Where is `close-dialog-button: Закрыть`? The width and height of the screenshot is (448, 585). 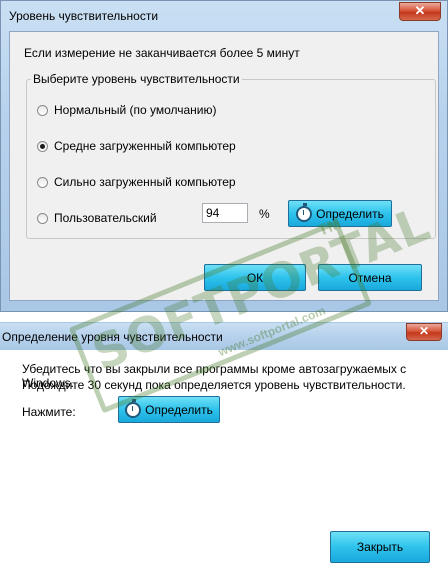
close-dialog-button: Закрыть is located at coordinates (380, 547).